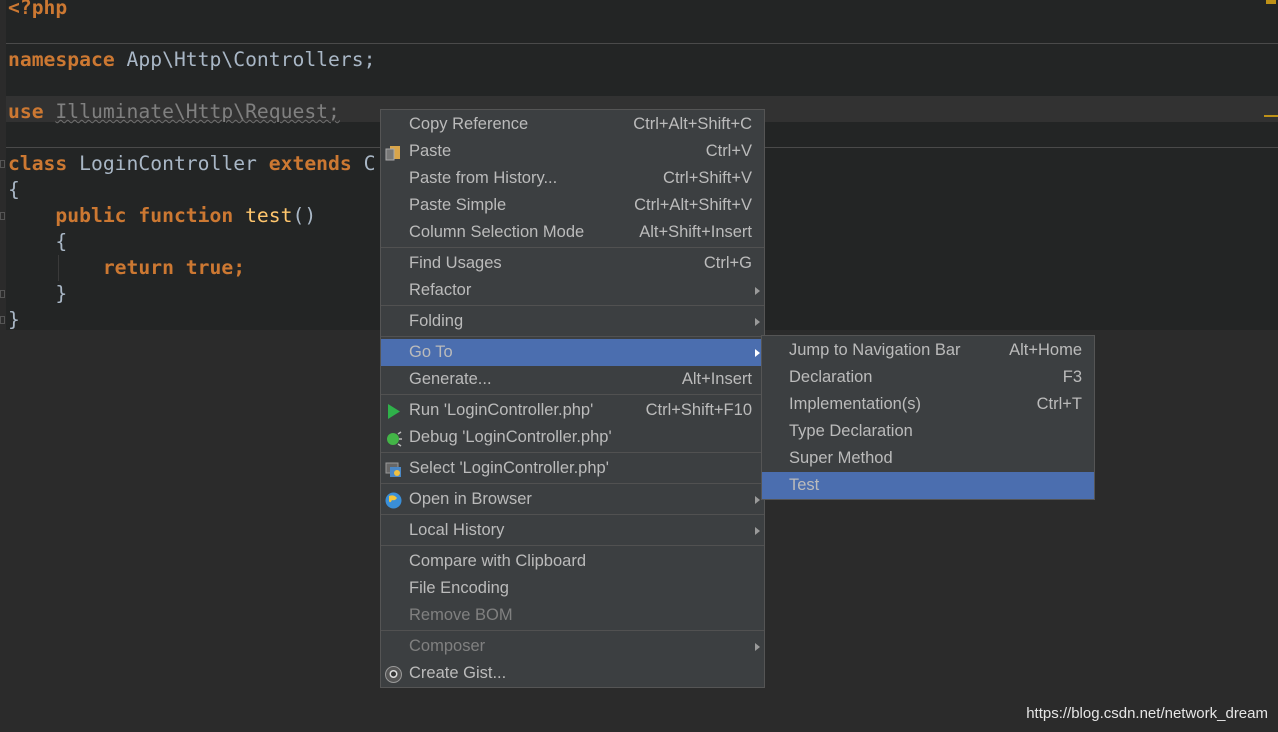 The height and width of the screenshot is (732, 1278). I want to click on code-line: namespace App\Http\Controllers;, so click(192, 59).